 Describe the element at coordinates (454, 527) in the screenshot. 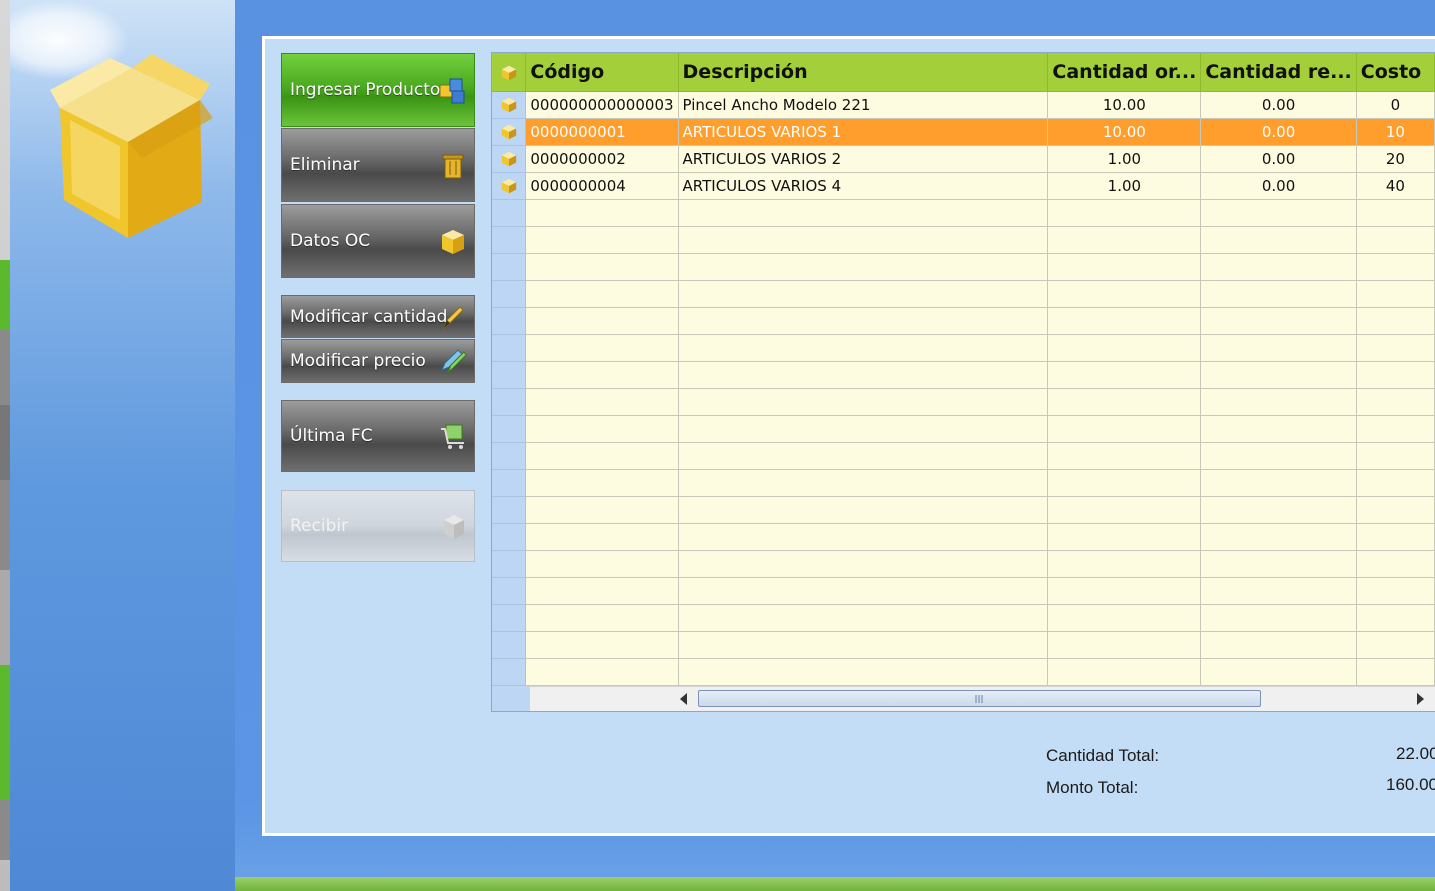

I see `receive-icon` at that location.